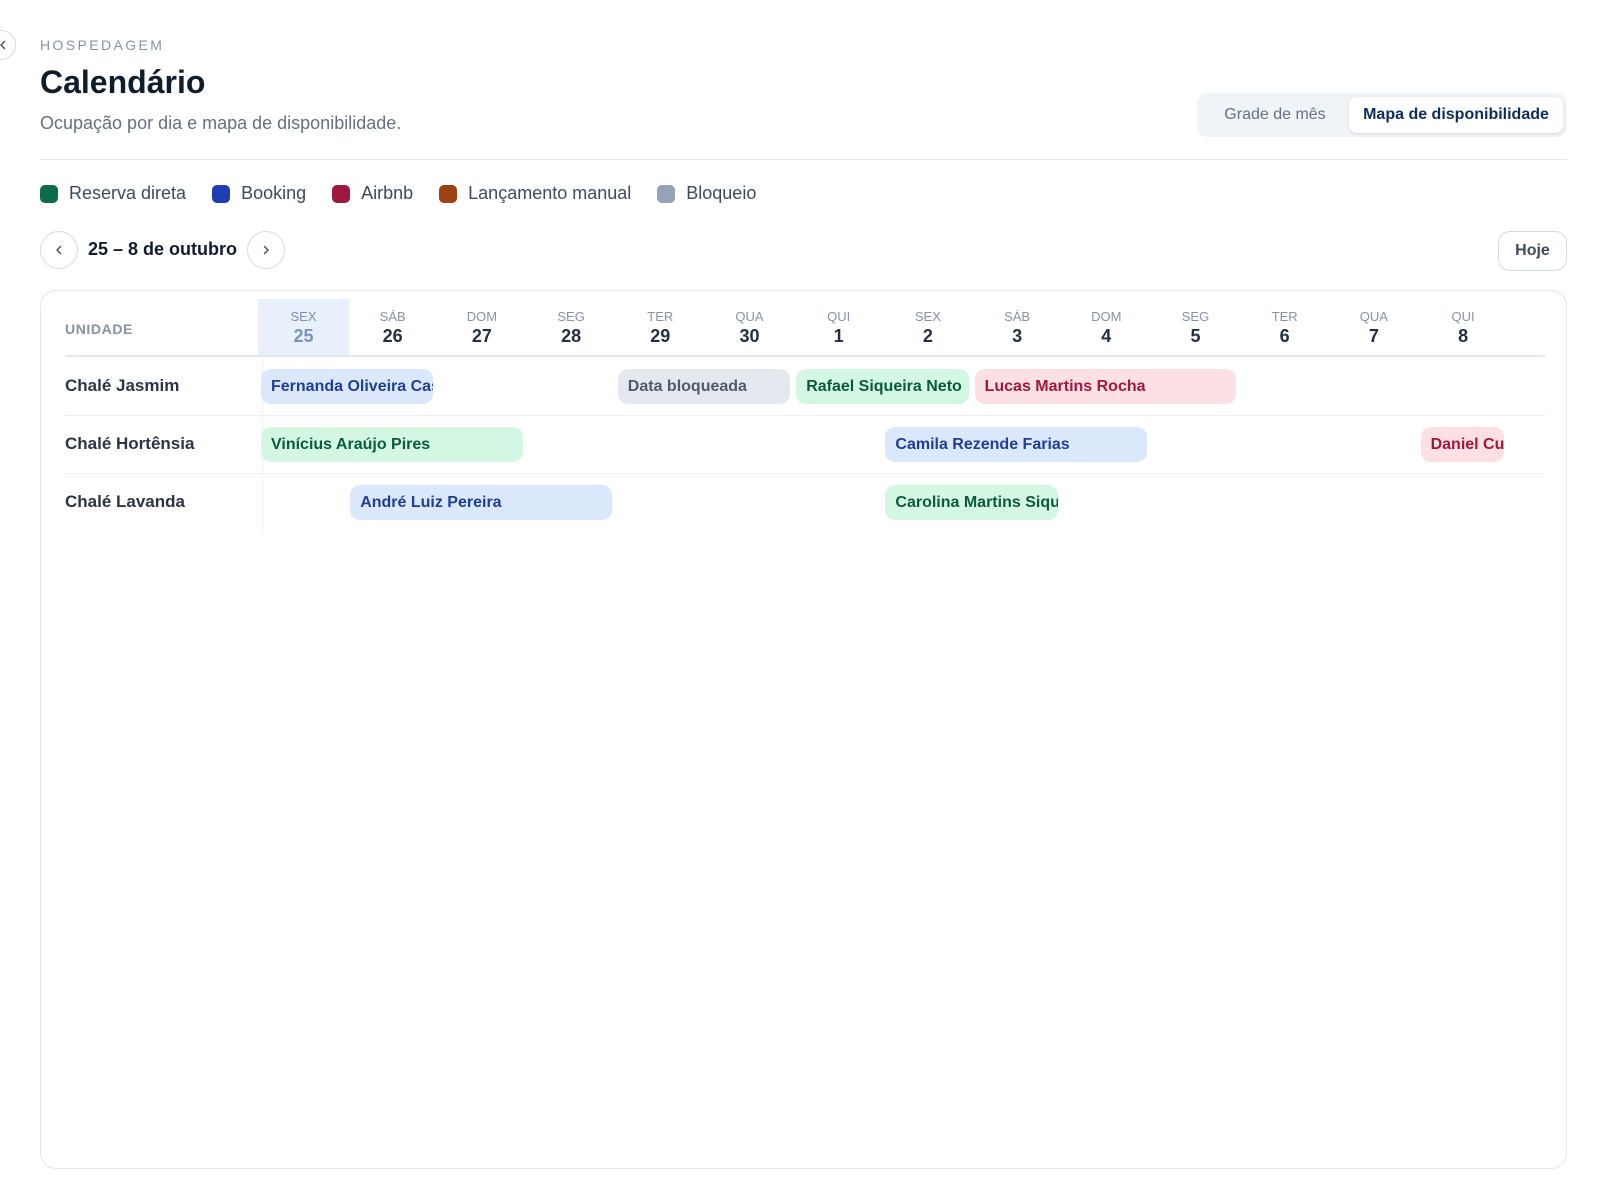  What do you see at coordinates (125, 501) in the screenshot?
I see `unit-name: Chalé Lavanda` at bounding box center [125, 501].